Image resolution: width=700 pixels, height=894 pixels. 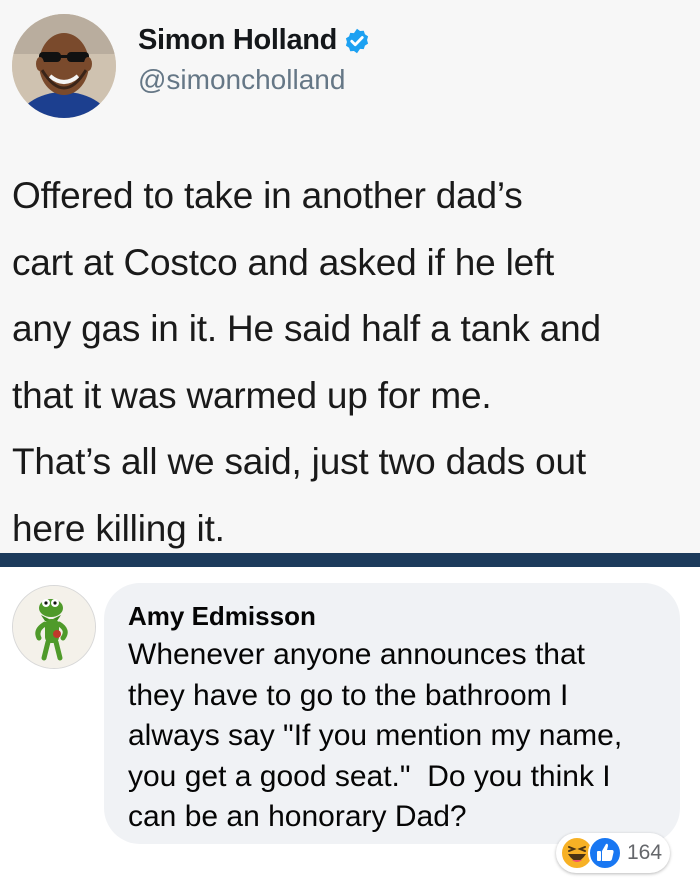 What do you see at coordinates (645, 852) in the screenshot?
I see `reaction-count: 164` at bounding box center [645, 852].